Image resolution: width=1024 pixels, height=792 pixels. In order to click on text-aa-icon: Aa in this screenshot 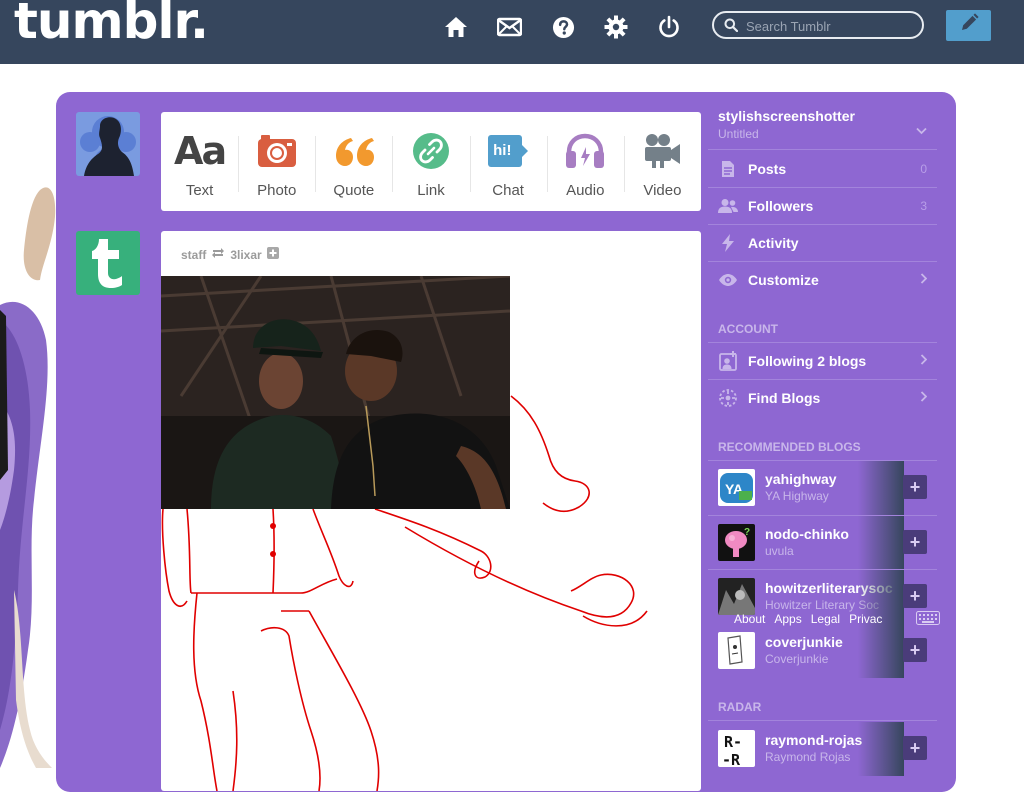, I will do `click(200, 151)`.